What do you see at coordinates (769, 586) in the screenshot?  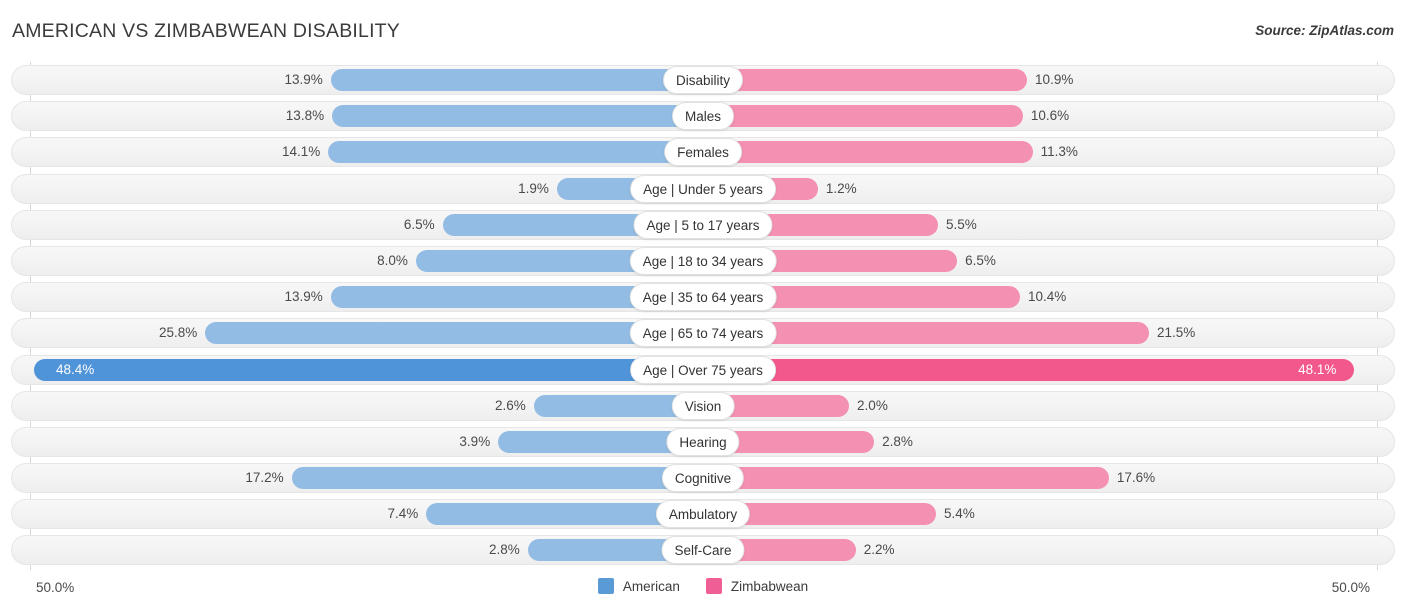 I see `legend-label: Zimbabwean` at bounding box center [769, 586].